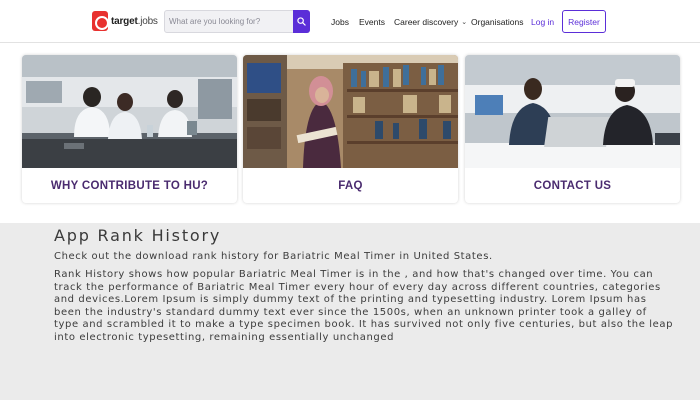  I want to click on nav-career-discovery: Career discovery ⌄, so click(430, 21).